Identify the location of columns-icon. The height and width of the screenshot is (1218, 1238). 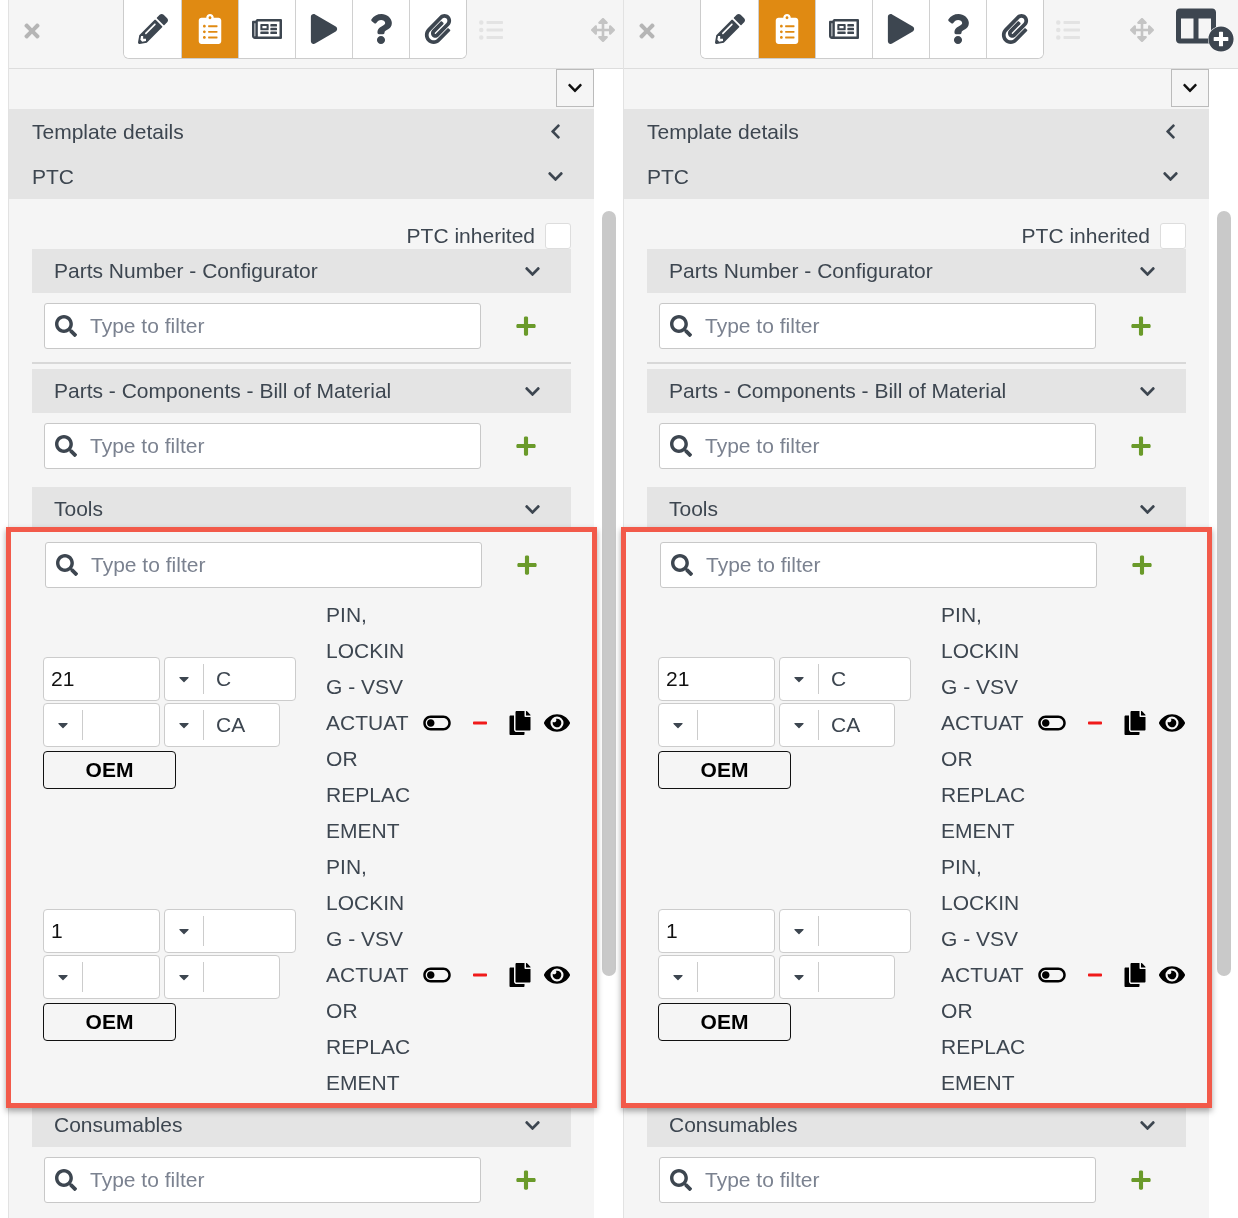
(1196, 26).